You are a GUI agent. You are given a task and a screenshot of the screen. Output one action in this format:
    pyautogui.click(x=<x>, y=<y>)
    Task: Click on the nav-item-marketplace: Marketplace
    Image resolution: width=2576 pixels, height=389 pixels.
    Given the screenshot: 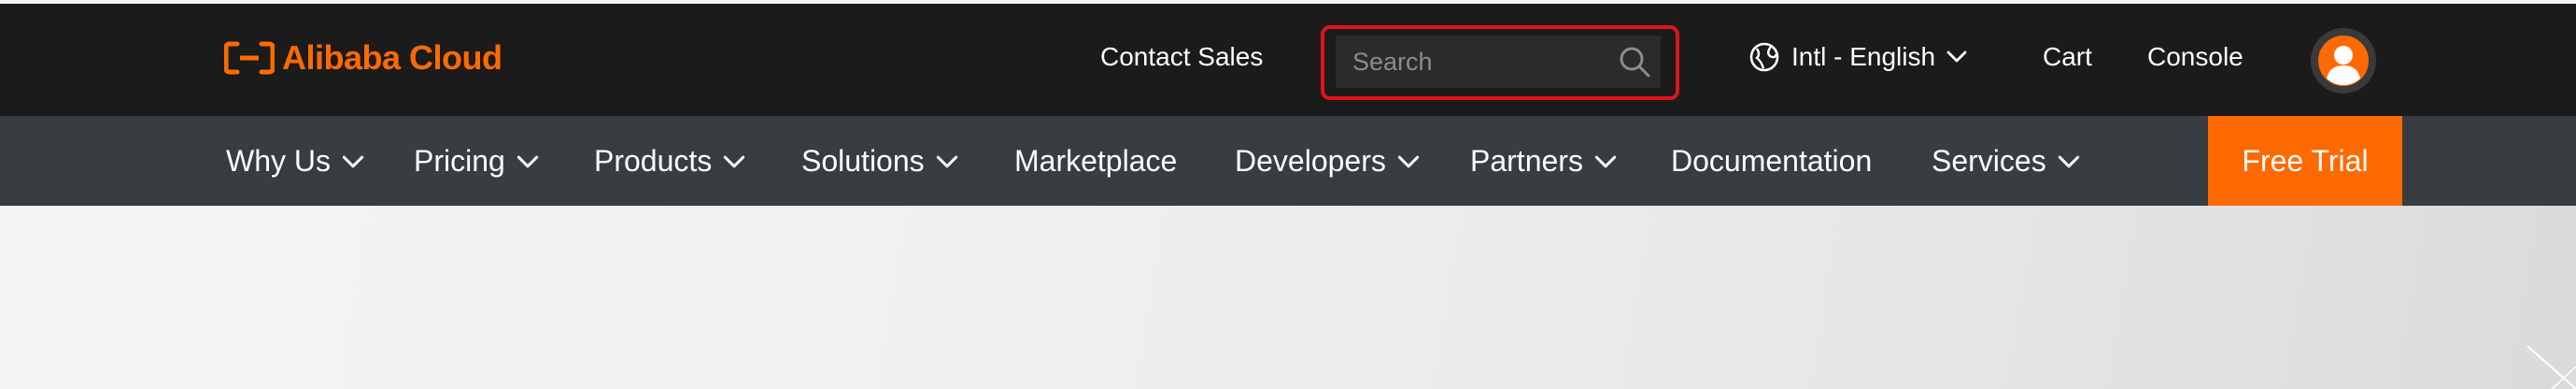 What is the action you would take?
    pyautogui.click(x=1095, y=161)
    